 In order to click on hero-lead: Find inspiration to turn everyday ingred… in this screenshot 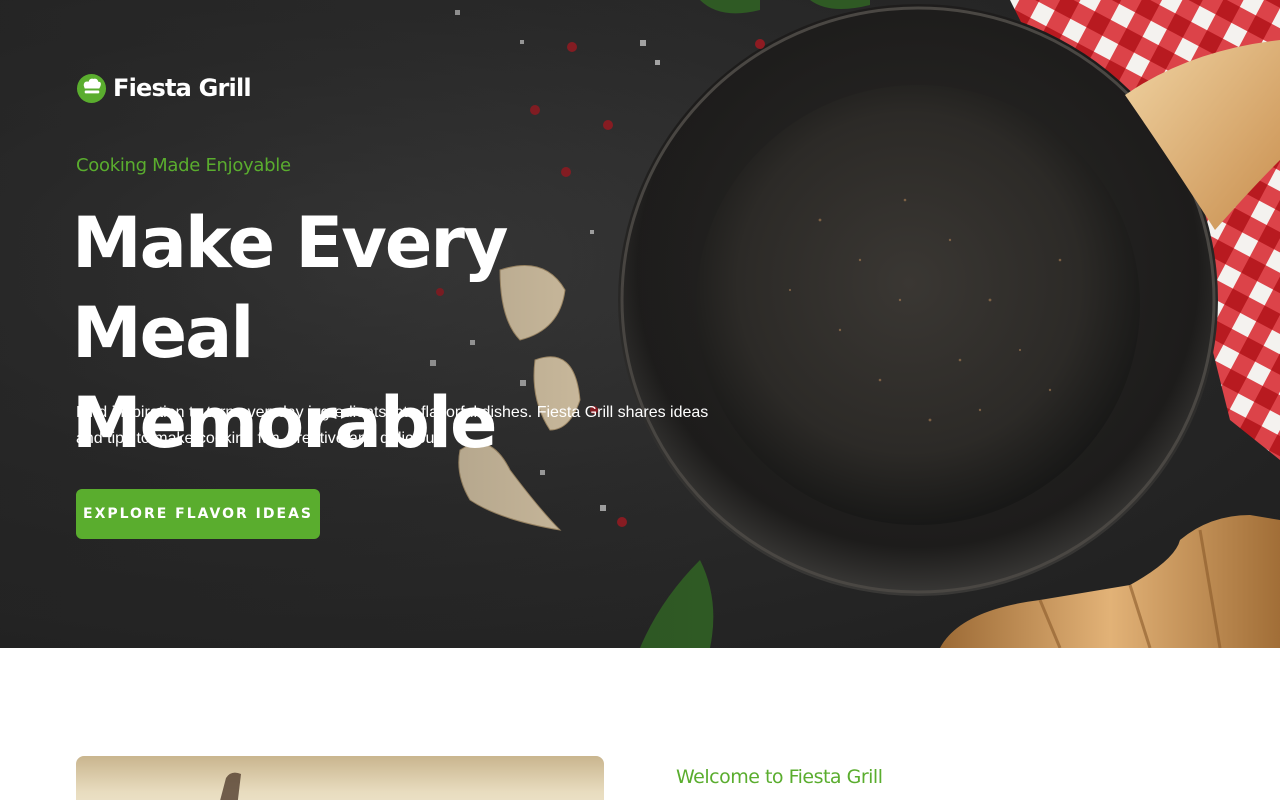, I will do `click(392, 425)`.